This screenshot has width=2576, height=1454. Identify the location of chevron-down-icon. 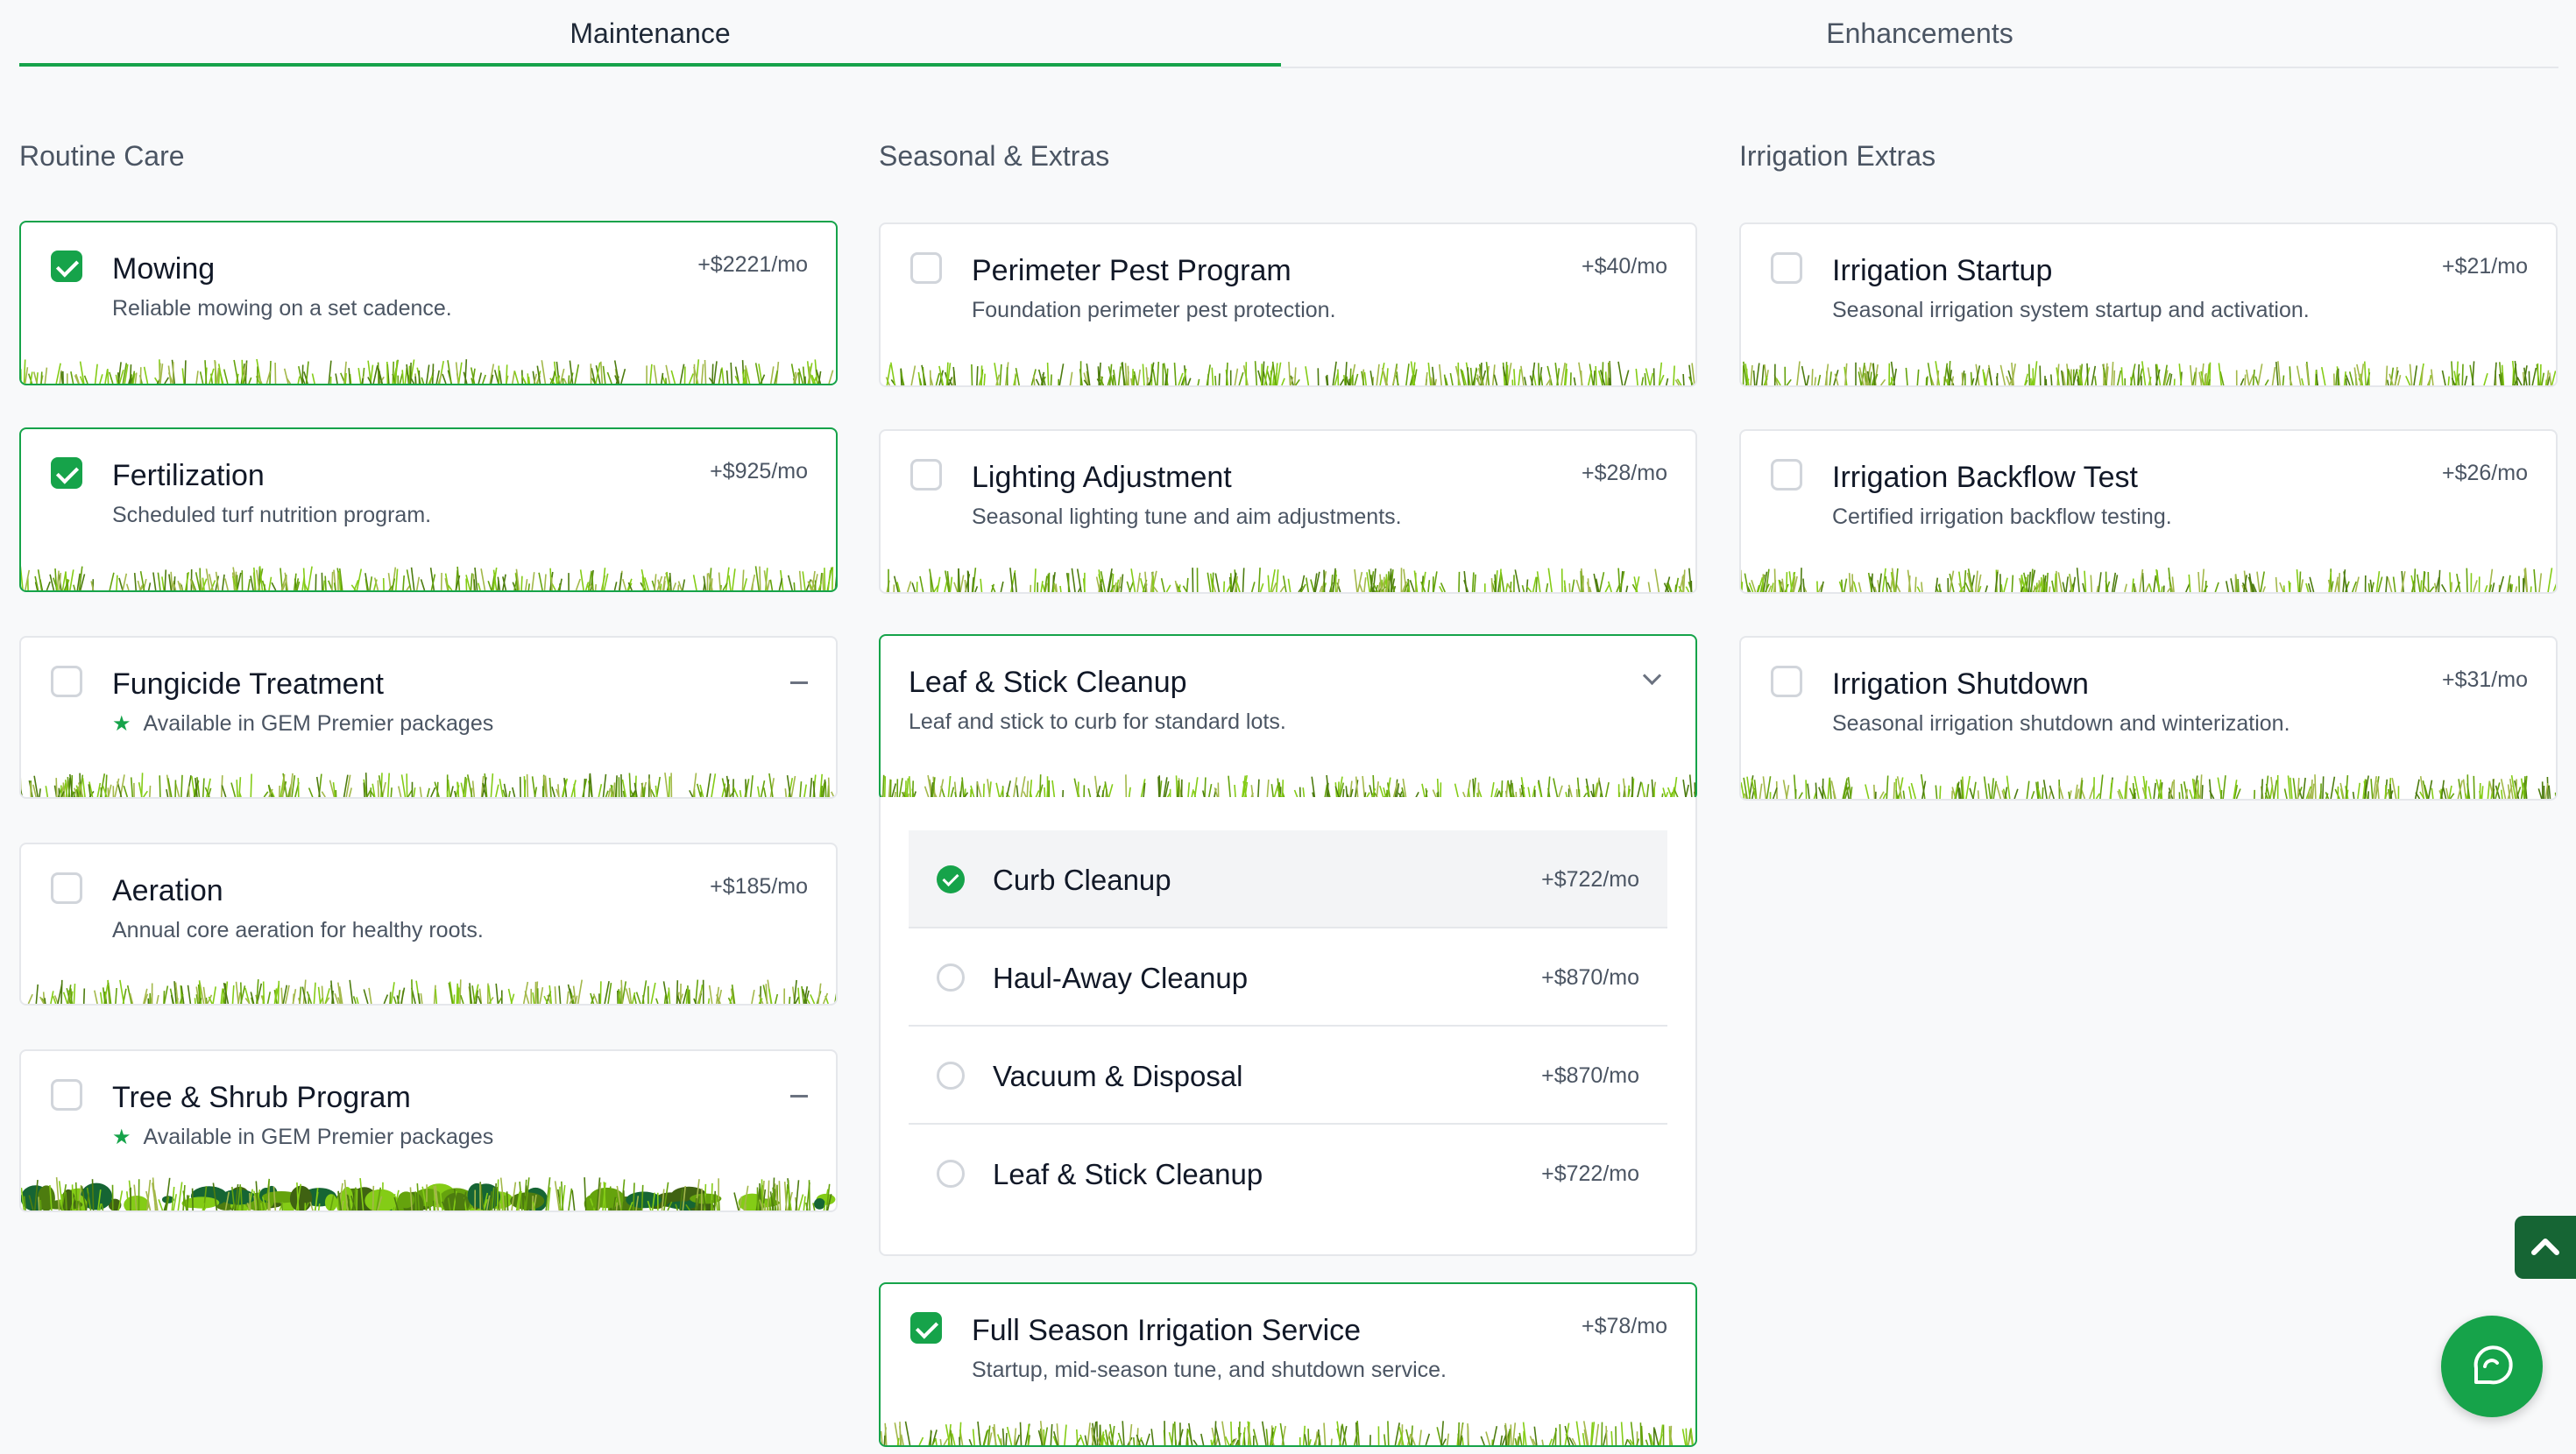
(1652, 676).